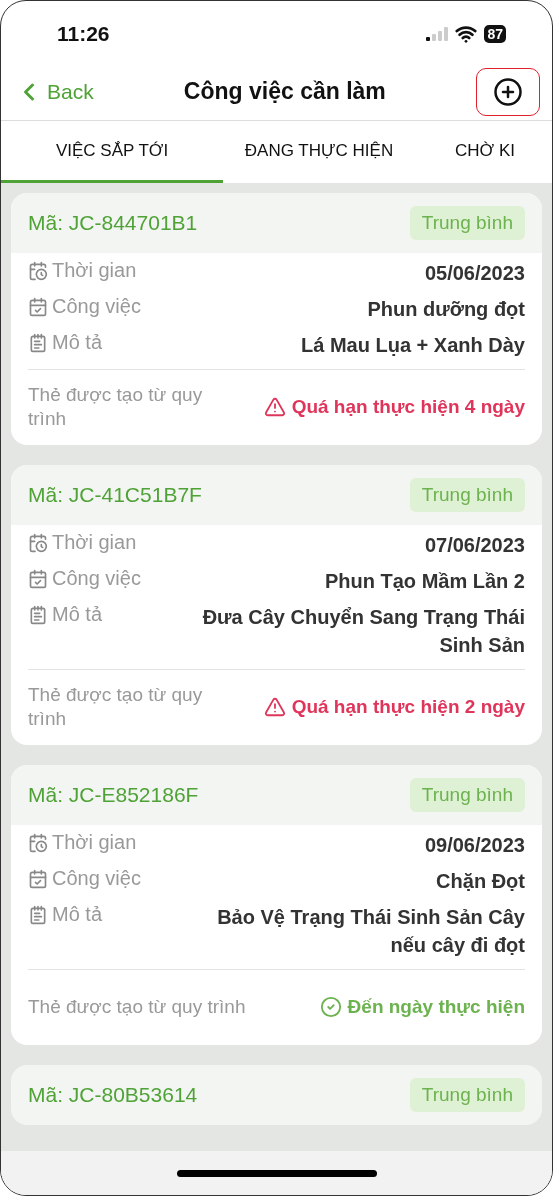  I want to click on task-code: Mã: JC-41C51B7F, so click(115, 495).